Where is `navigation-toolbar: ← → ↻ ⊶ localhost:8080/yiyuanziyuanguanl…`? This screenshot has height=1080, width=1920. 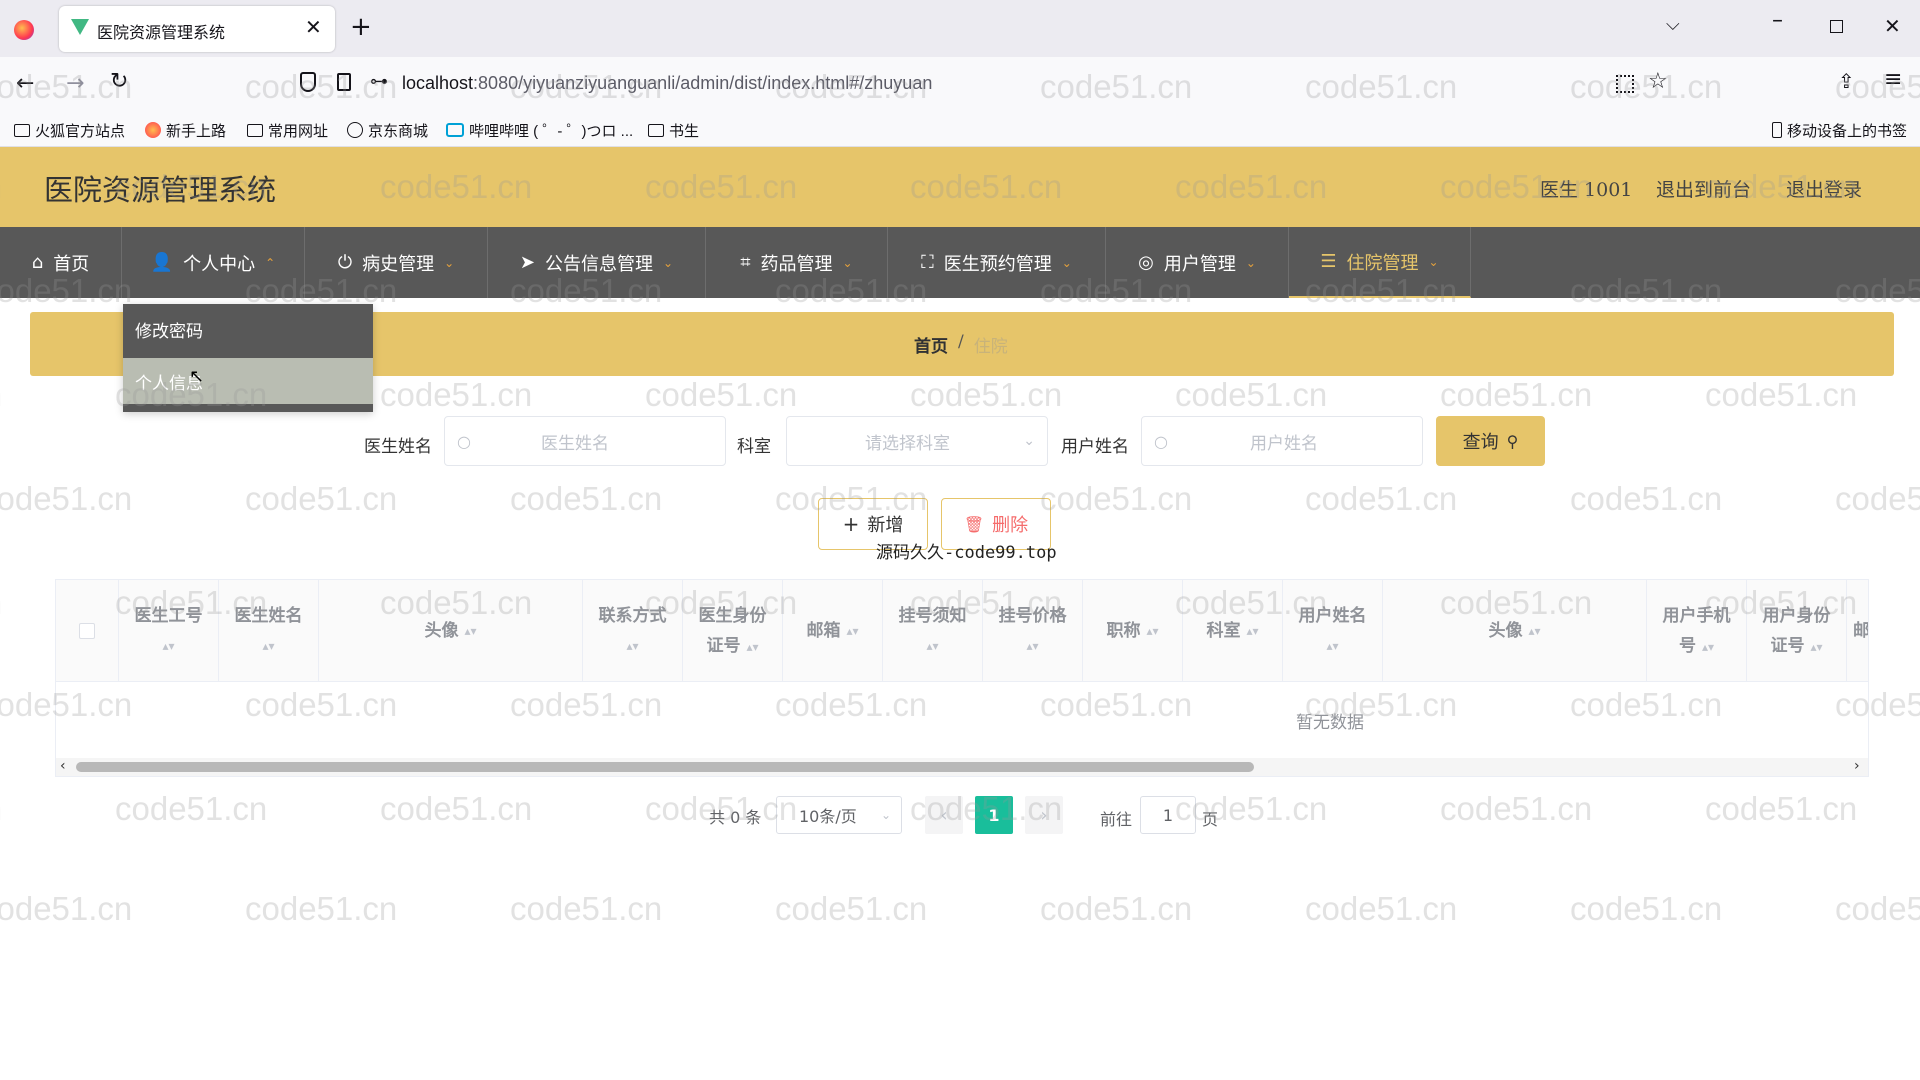 navigation-toolbar: ← → ↻ ⊶ localhost:8080/yiyuanziyuanguanl… is located at coordinates (960, 85).